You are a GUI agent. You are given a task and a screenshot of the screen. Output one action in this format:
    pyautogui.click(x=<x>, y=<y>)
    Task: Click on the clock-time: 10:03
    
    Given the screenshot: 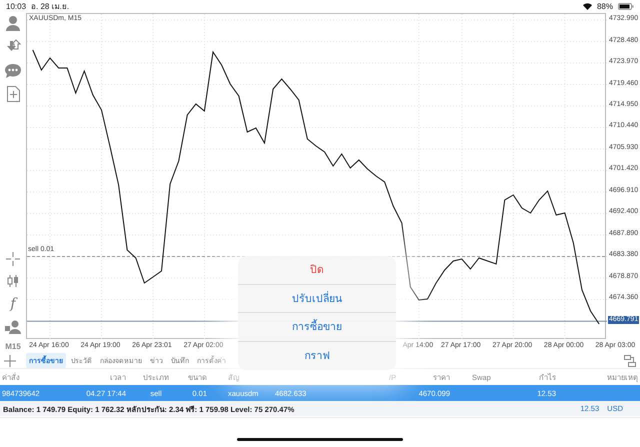 What is the action you would take?
    pyautogui.click(x=16, y=6)
    